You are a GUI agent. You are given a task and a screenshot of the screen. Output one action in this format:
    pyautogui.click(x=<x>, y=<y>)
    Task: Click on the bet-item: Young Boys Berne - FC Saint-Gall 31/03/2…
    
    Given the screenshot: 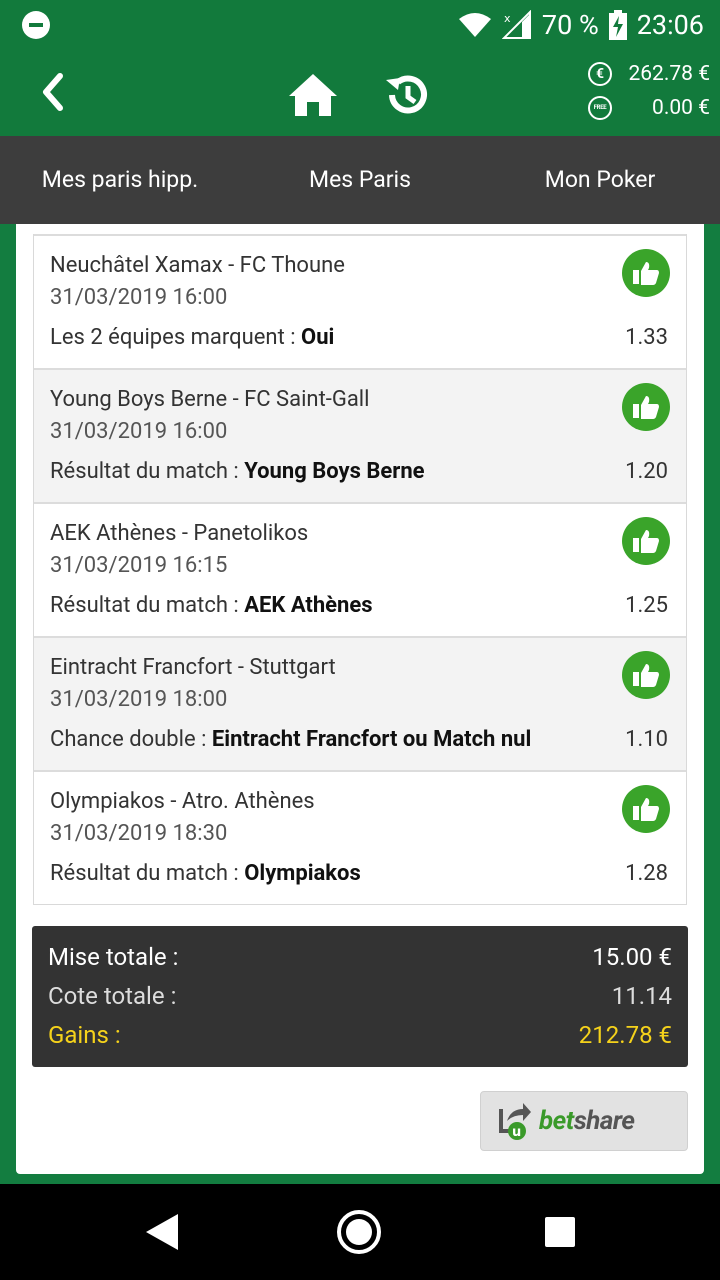 What is the action you would take?
    pyautogui.click(x=360, y=435)
    